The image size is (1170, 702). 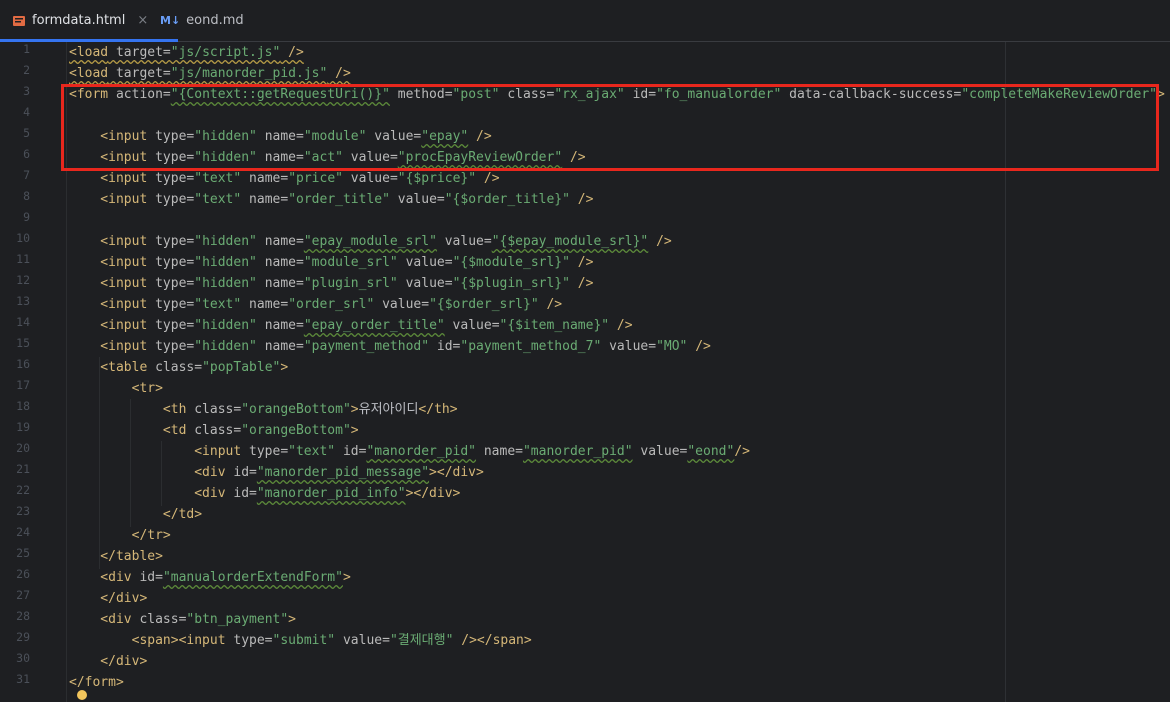 I want to click on line-number: 3, so click(x=26, y=91).